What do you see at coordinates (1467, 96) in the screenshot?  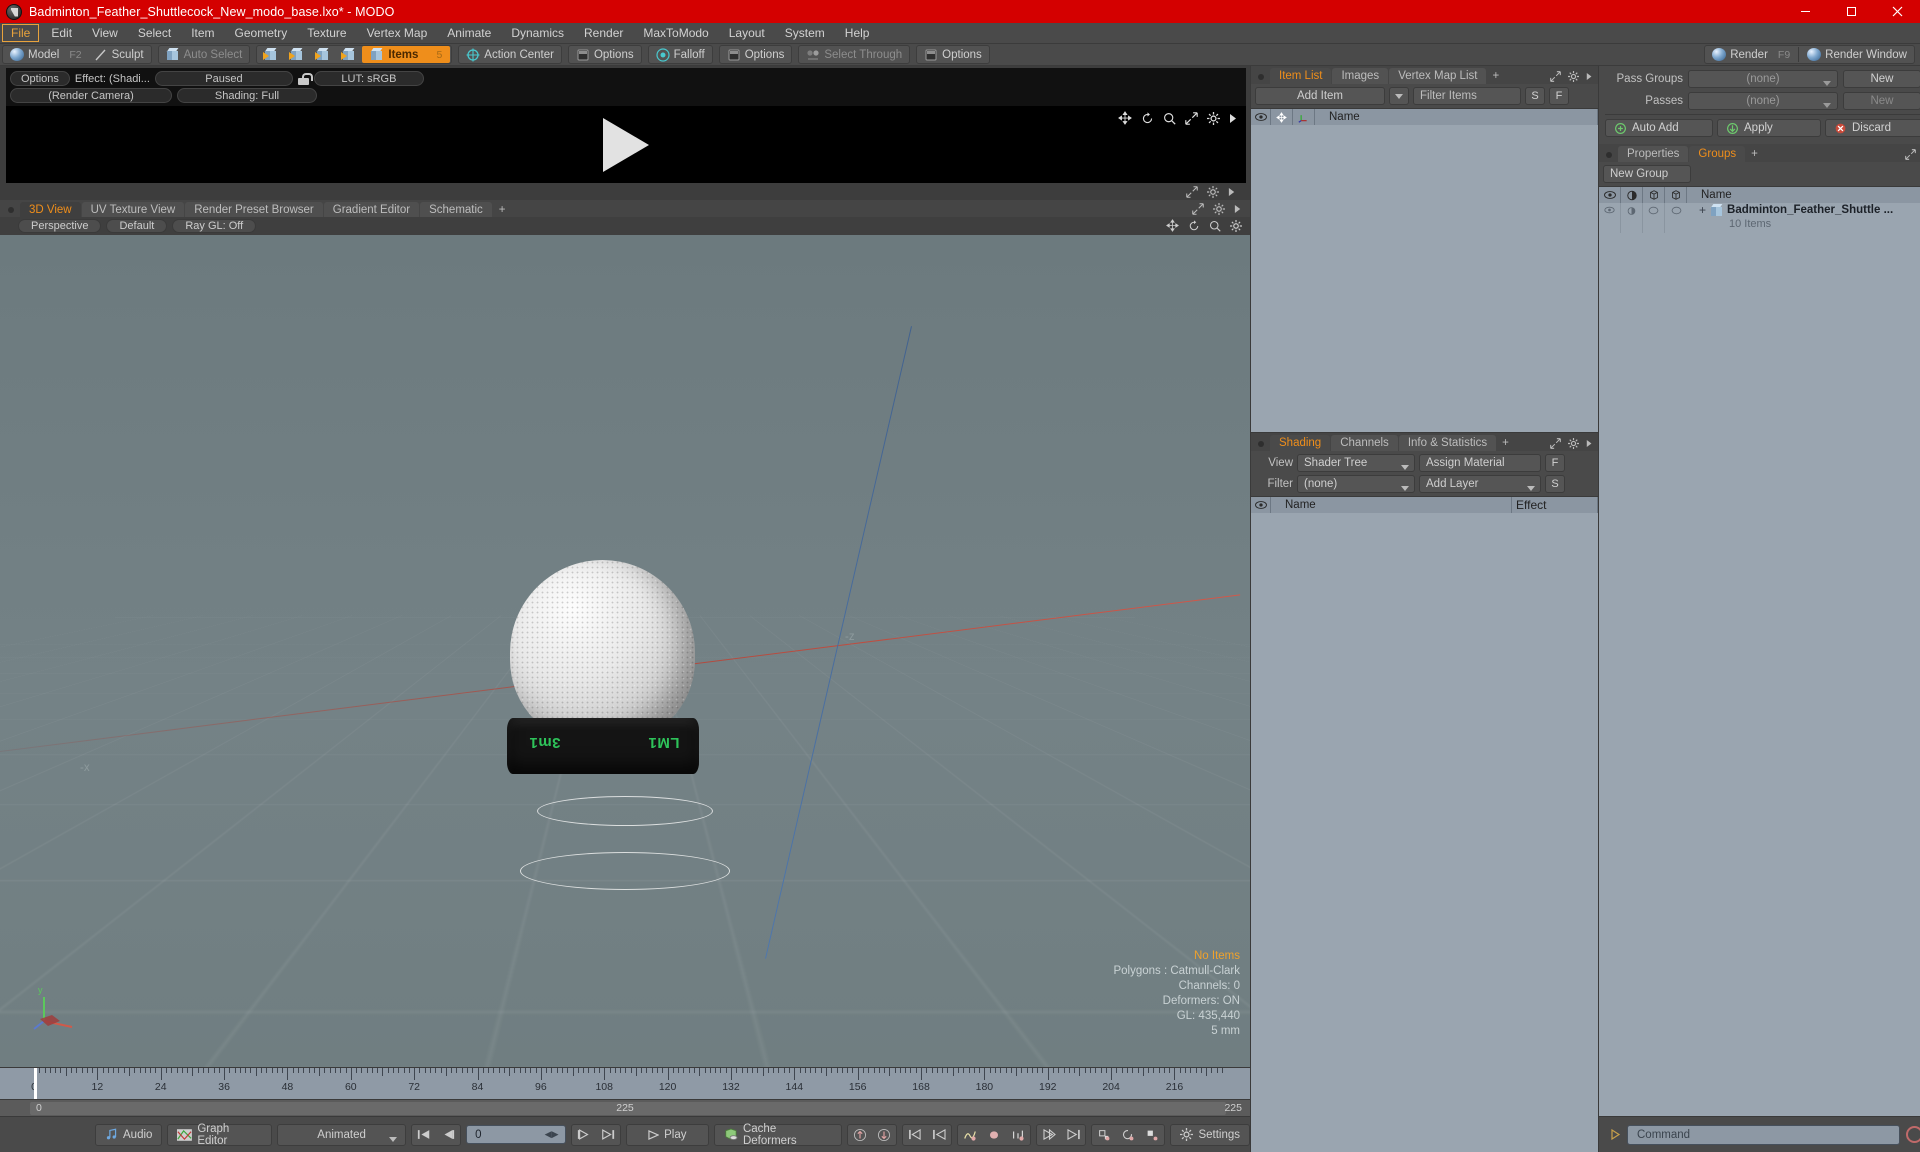 I see `filter-items-input: Filter Items` at bounding box center [1467, 96].